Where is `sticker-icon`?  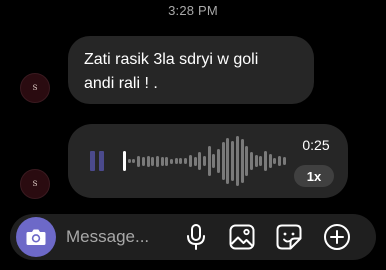
sticker-icon is located at coordinates (289, 237).